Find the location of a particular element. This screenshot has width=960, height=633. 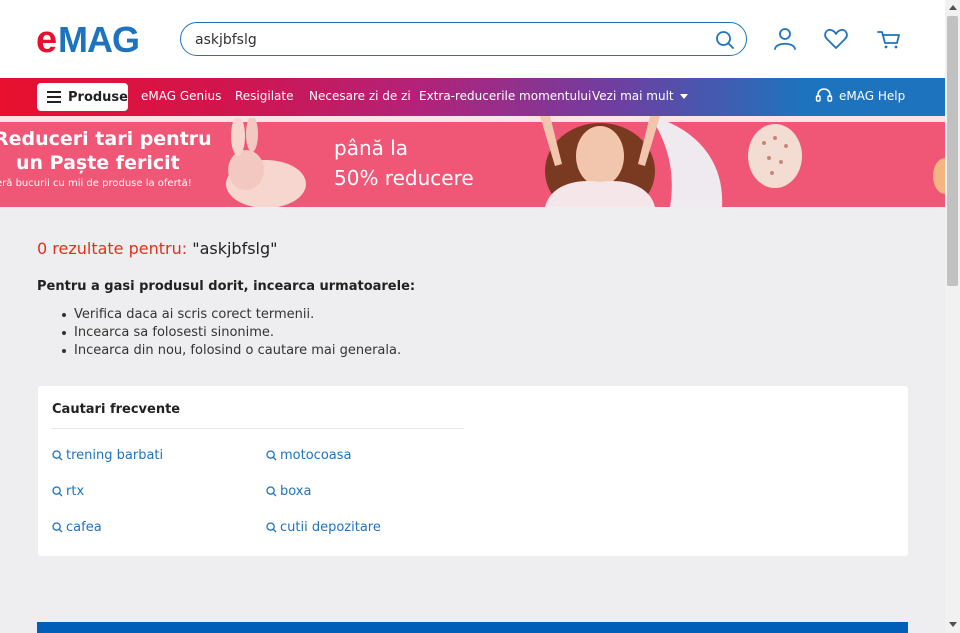

tip-item: Verifica daca ai scris corect termenii. is located at coordinates (231, 315).